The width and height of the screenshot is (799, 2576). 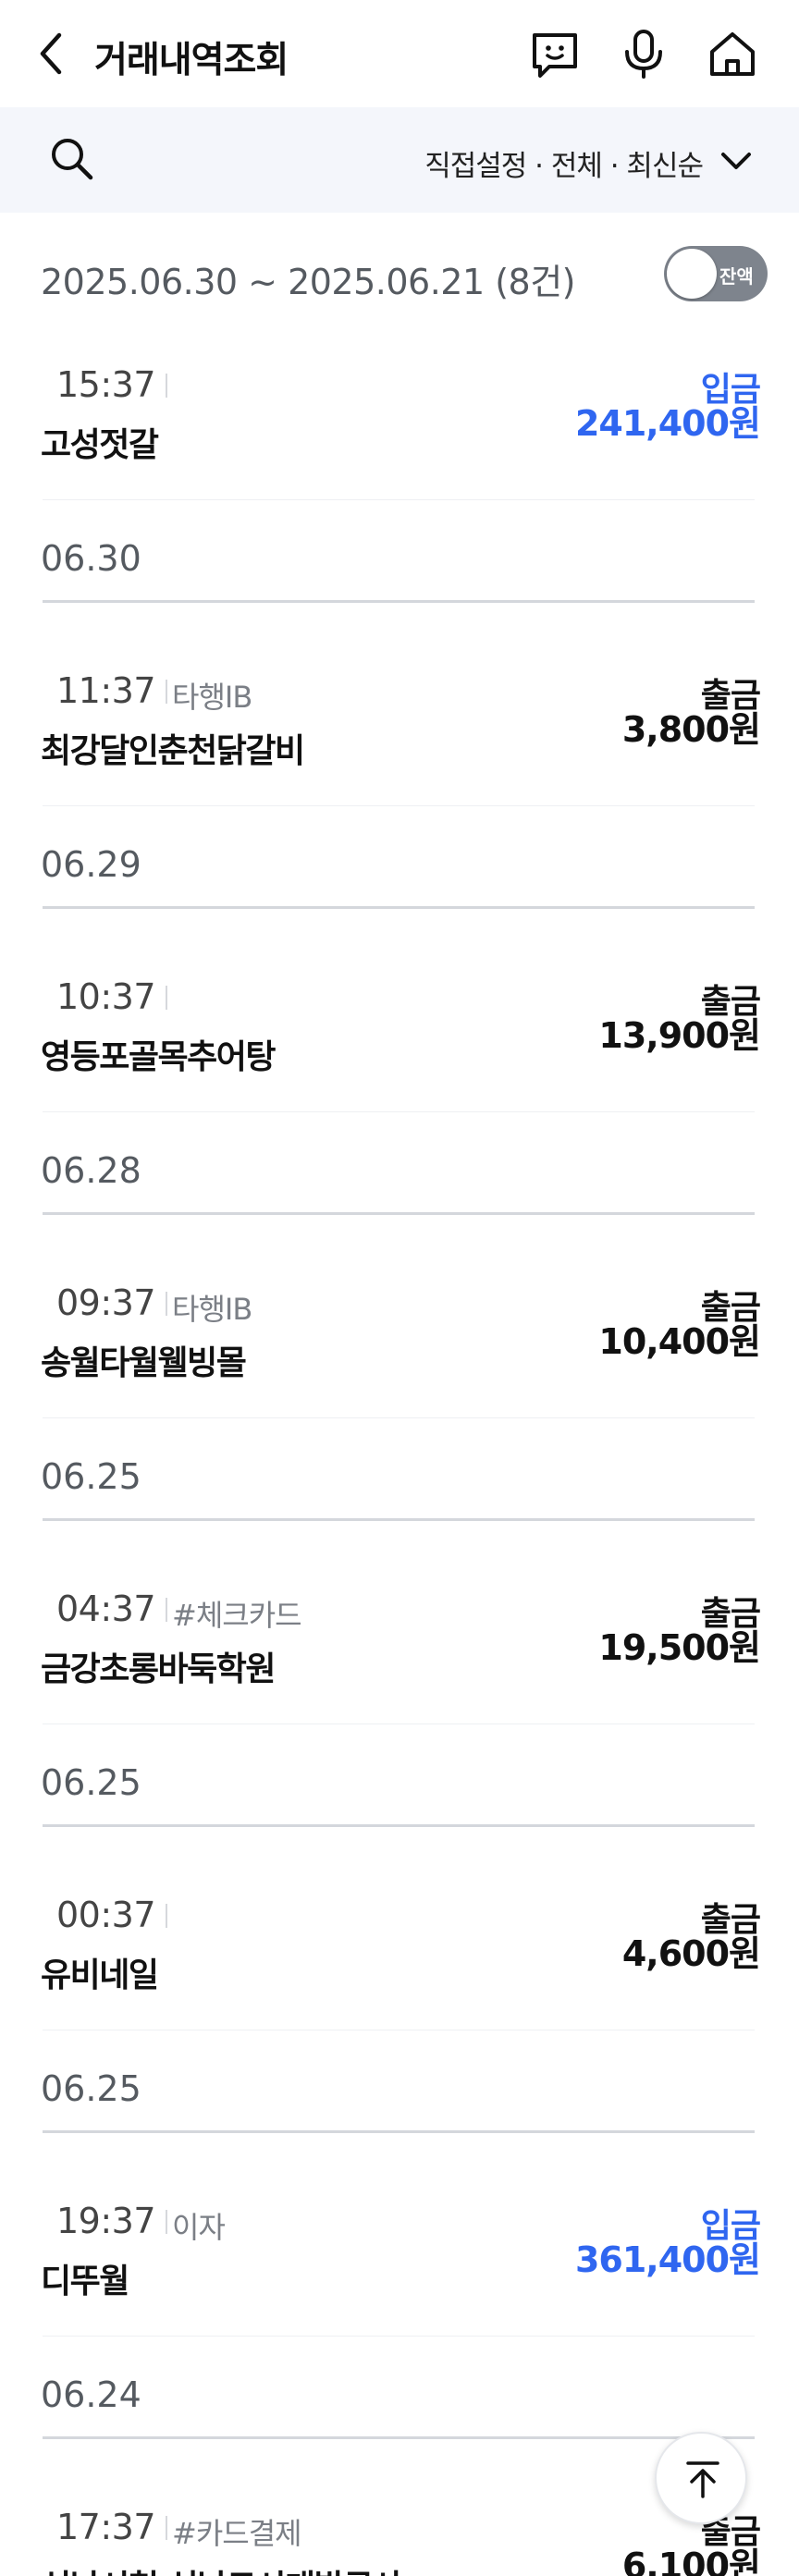 What do you see at coordinates (105, 2221) in the screenshot?
I see `transaction-time: 19:37` at bounding box center [105, 2221].